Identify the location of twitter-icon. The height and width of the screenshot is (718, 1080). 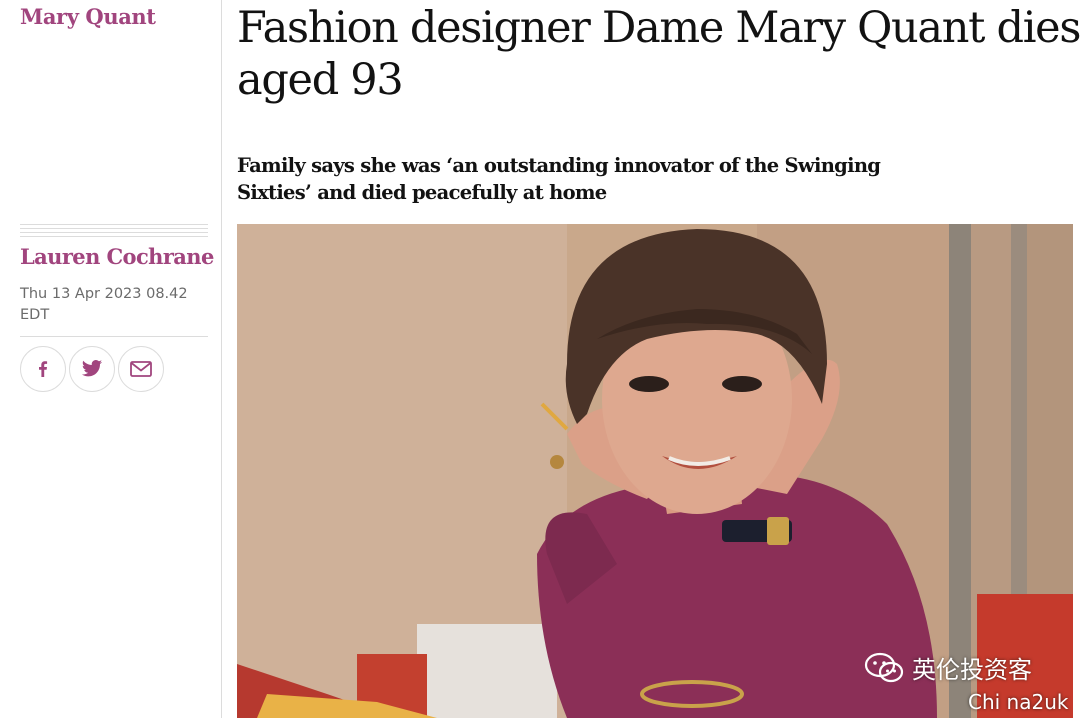
(92, 368).